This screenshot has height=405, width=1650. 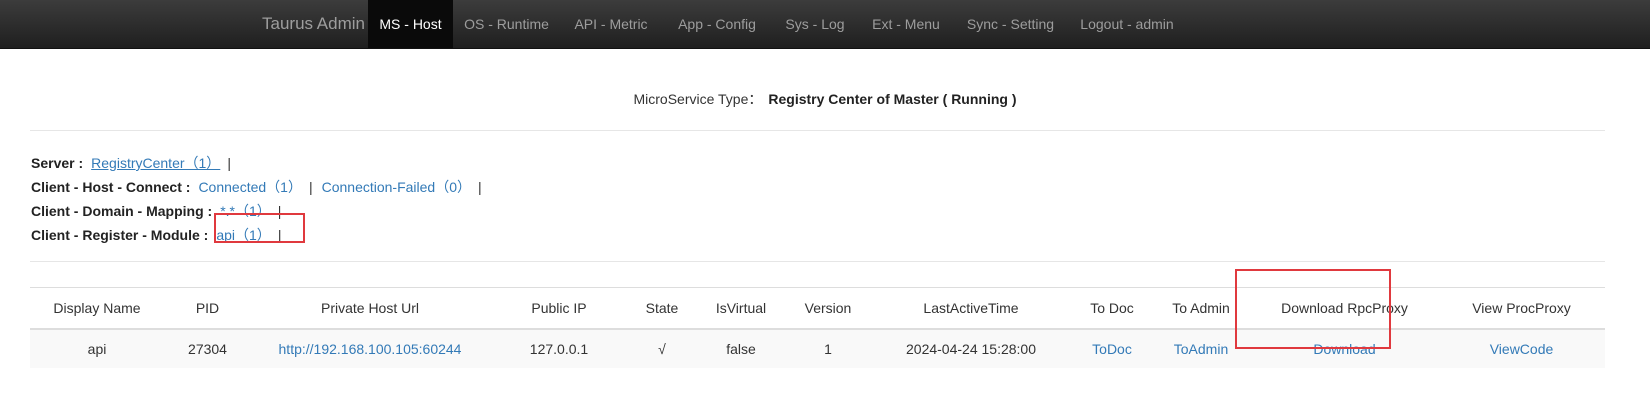 What do you see at coordinates (1127, 24) in the screenshot?
I see `nav-item-logout: Logout - admin` at bounding box center [1127, 24].